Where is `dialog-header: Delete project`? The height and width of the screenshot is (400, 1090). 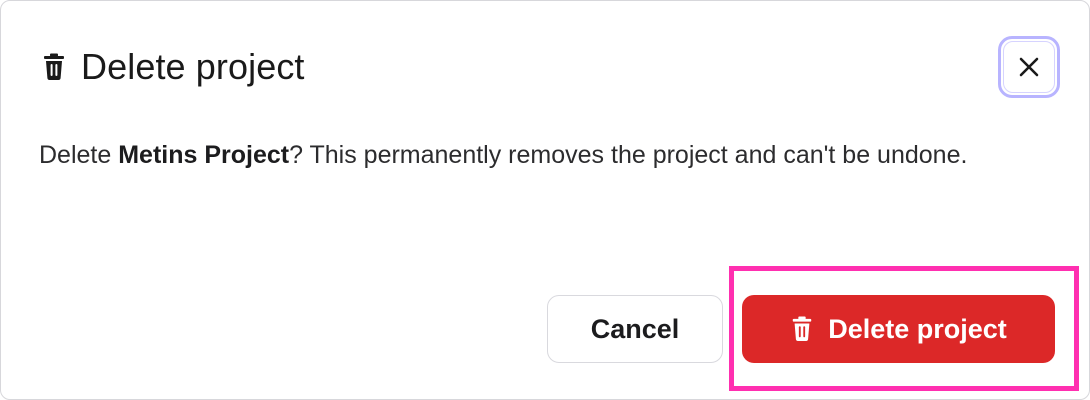 dialog-header: Delete project is located at coordinates (173, 67).